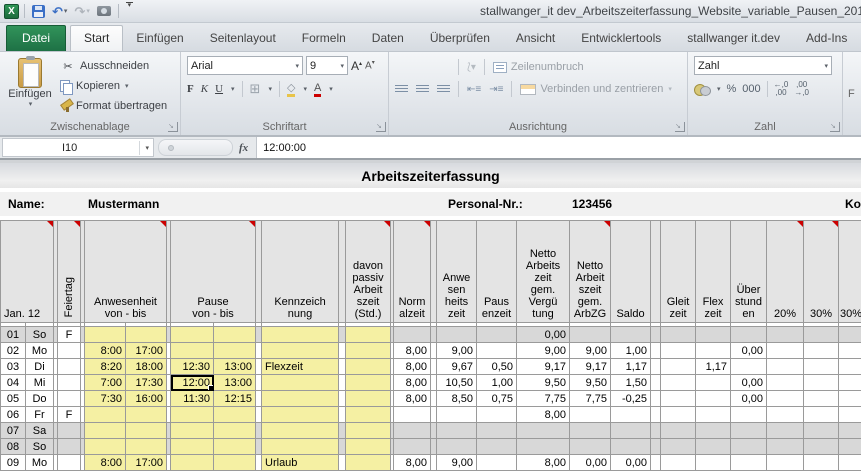  What do you see at coordinates (558, 147) in the screenshot?
I see `formula-input: 12:00:00` at bounding box center [558, 147].